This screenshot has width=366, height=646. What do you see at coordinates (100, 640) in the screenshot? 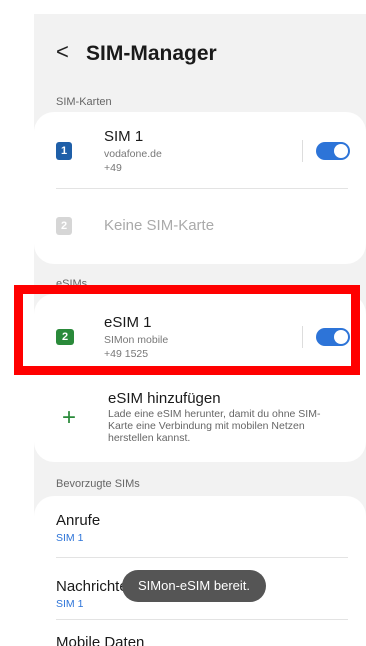
I see `mobile-data-label: Mobile Daten` at bounding box center [100, 640].